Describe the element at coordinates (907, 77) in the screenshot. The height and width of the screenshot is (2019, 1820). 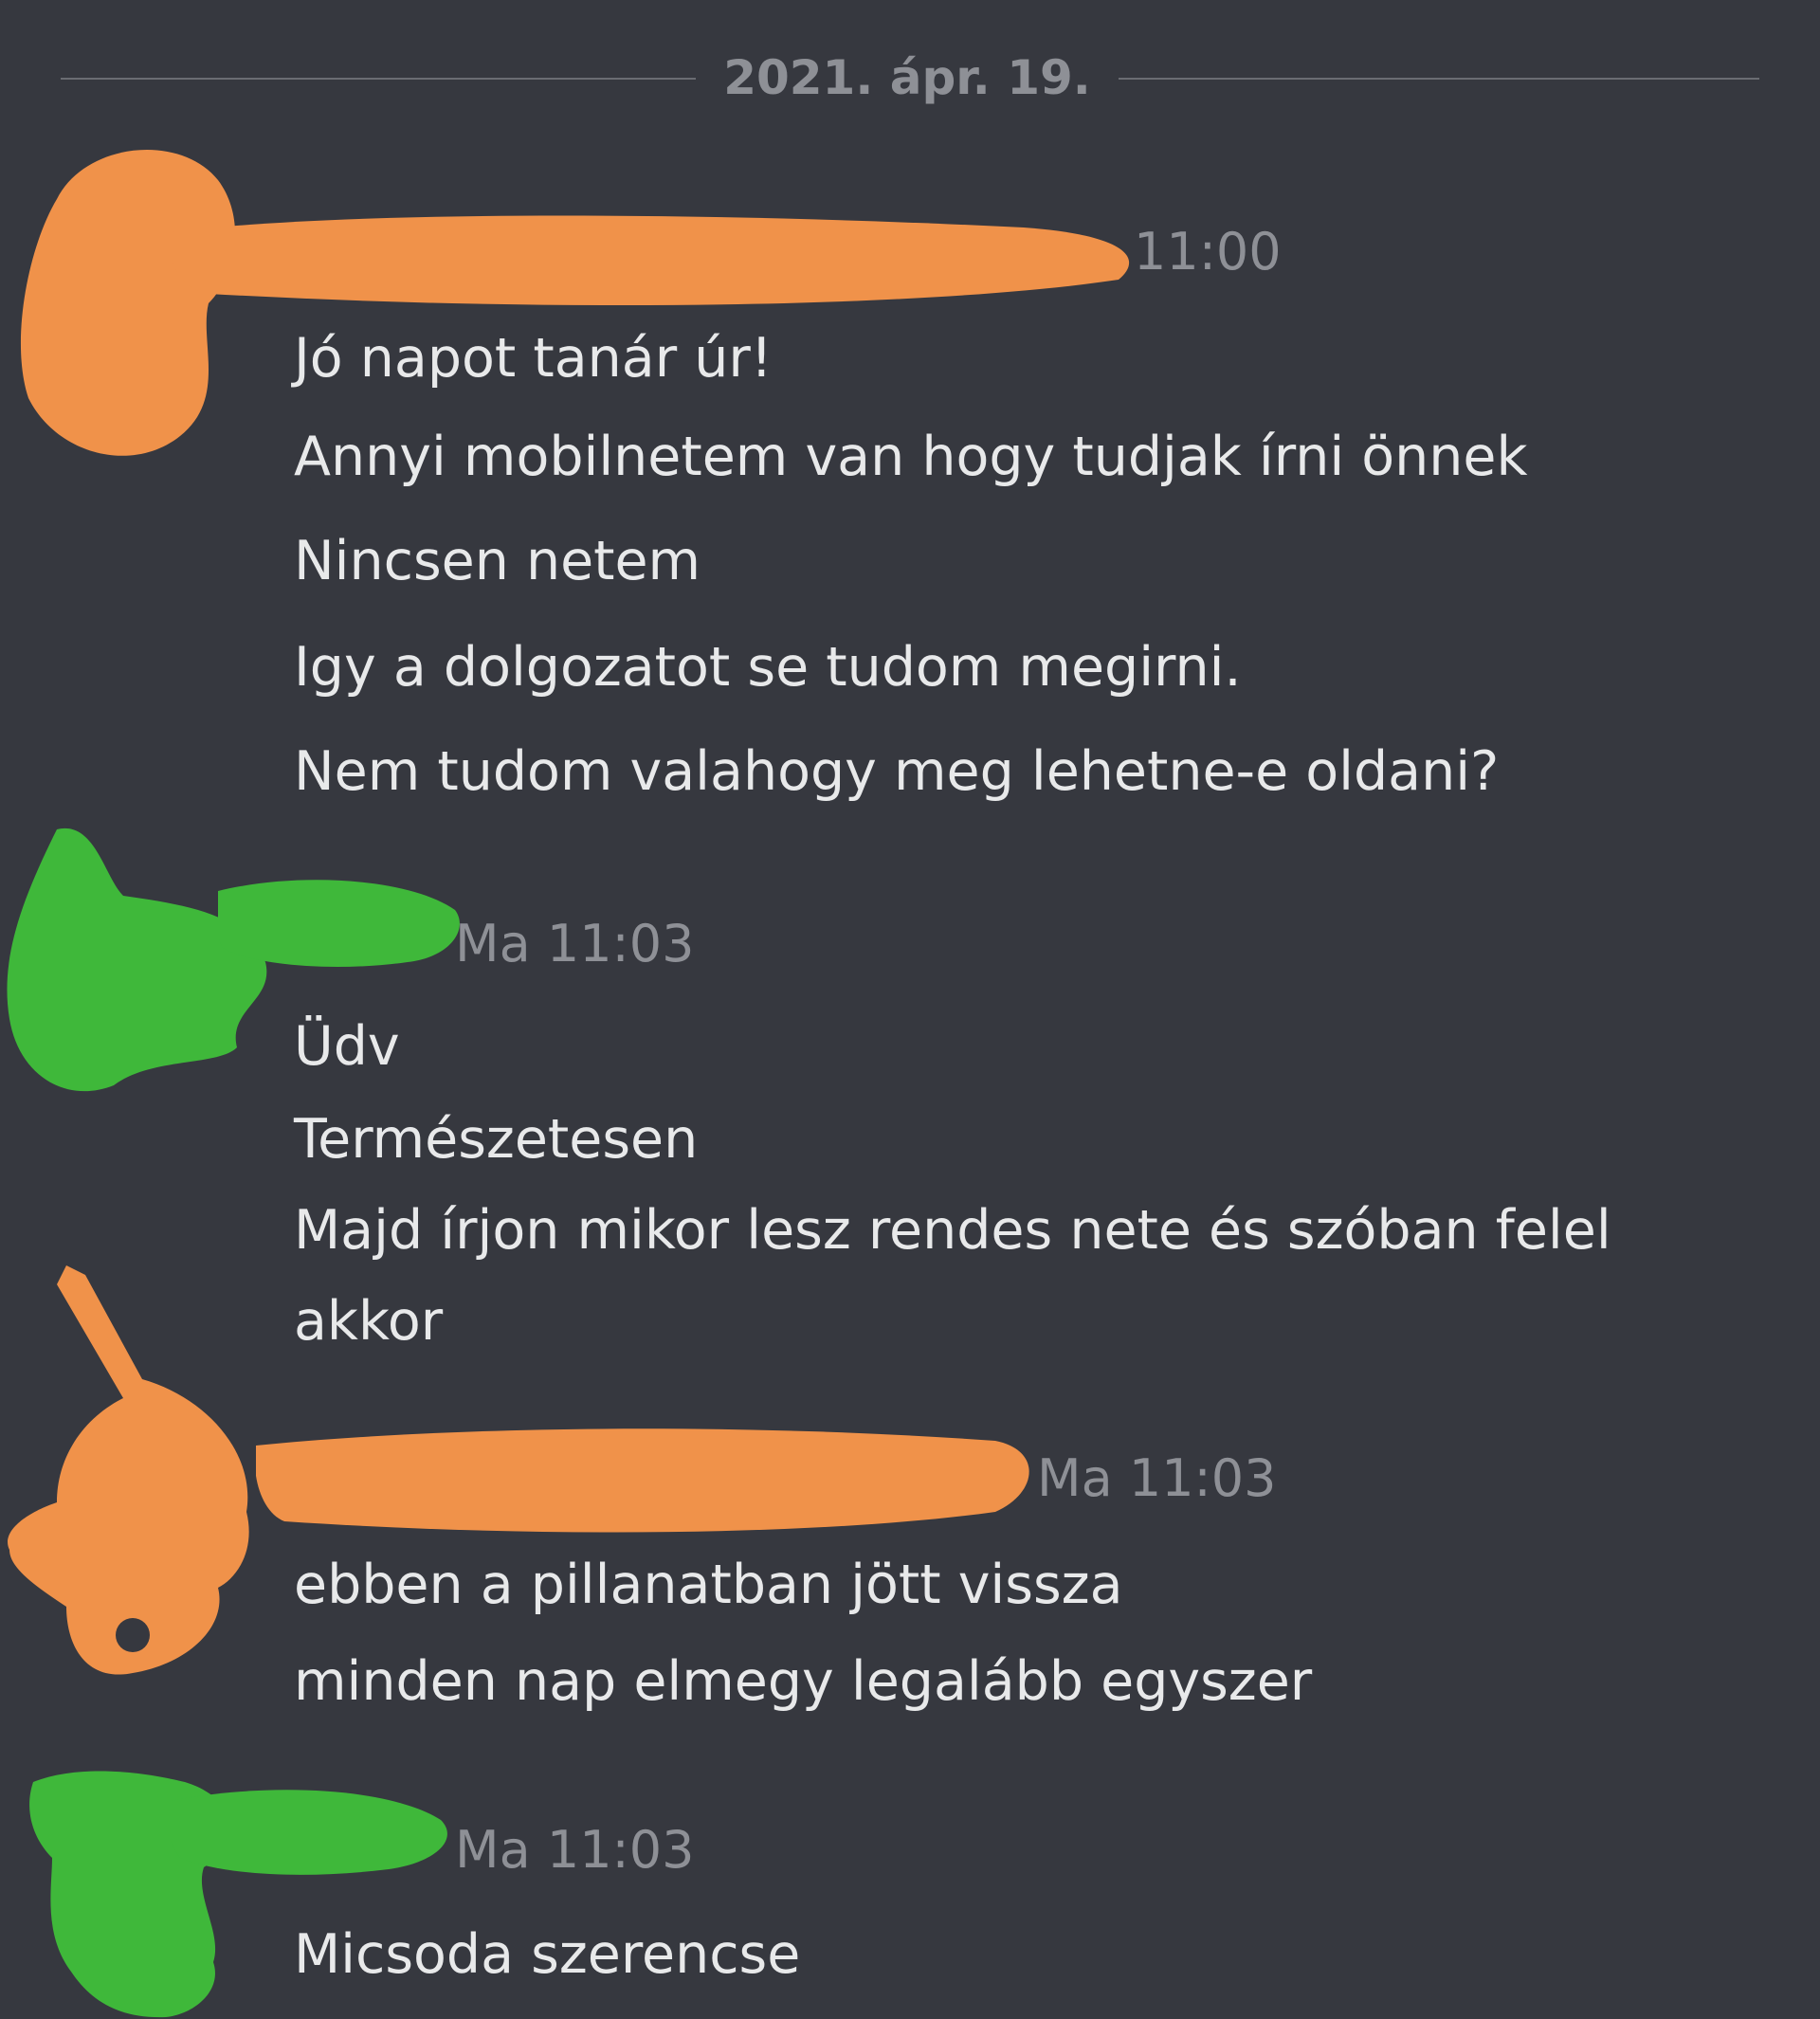
I see `date-separator-label: 2021. ápr. 19.` at that location.